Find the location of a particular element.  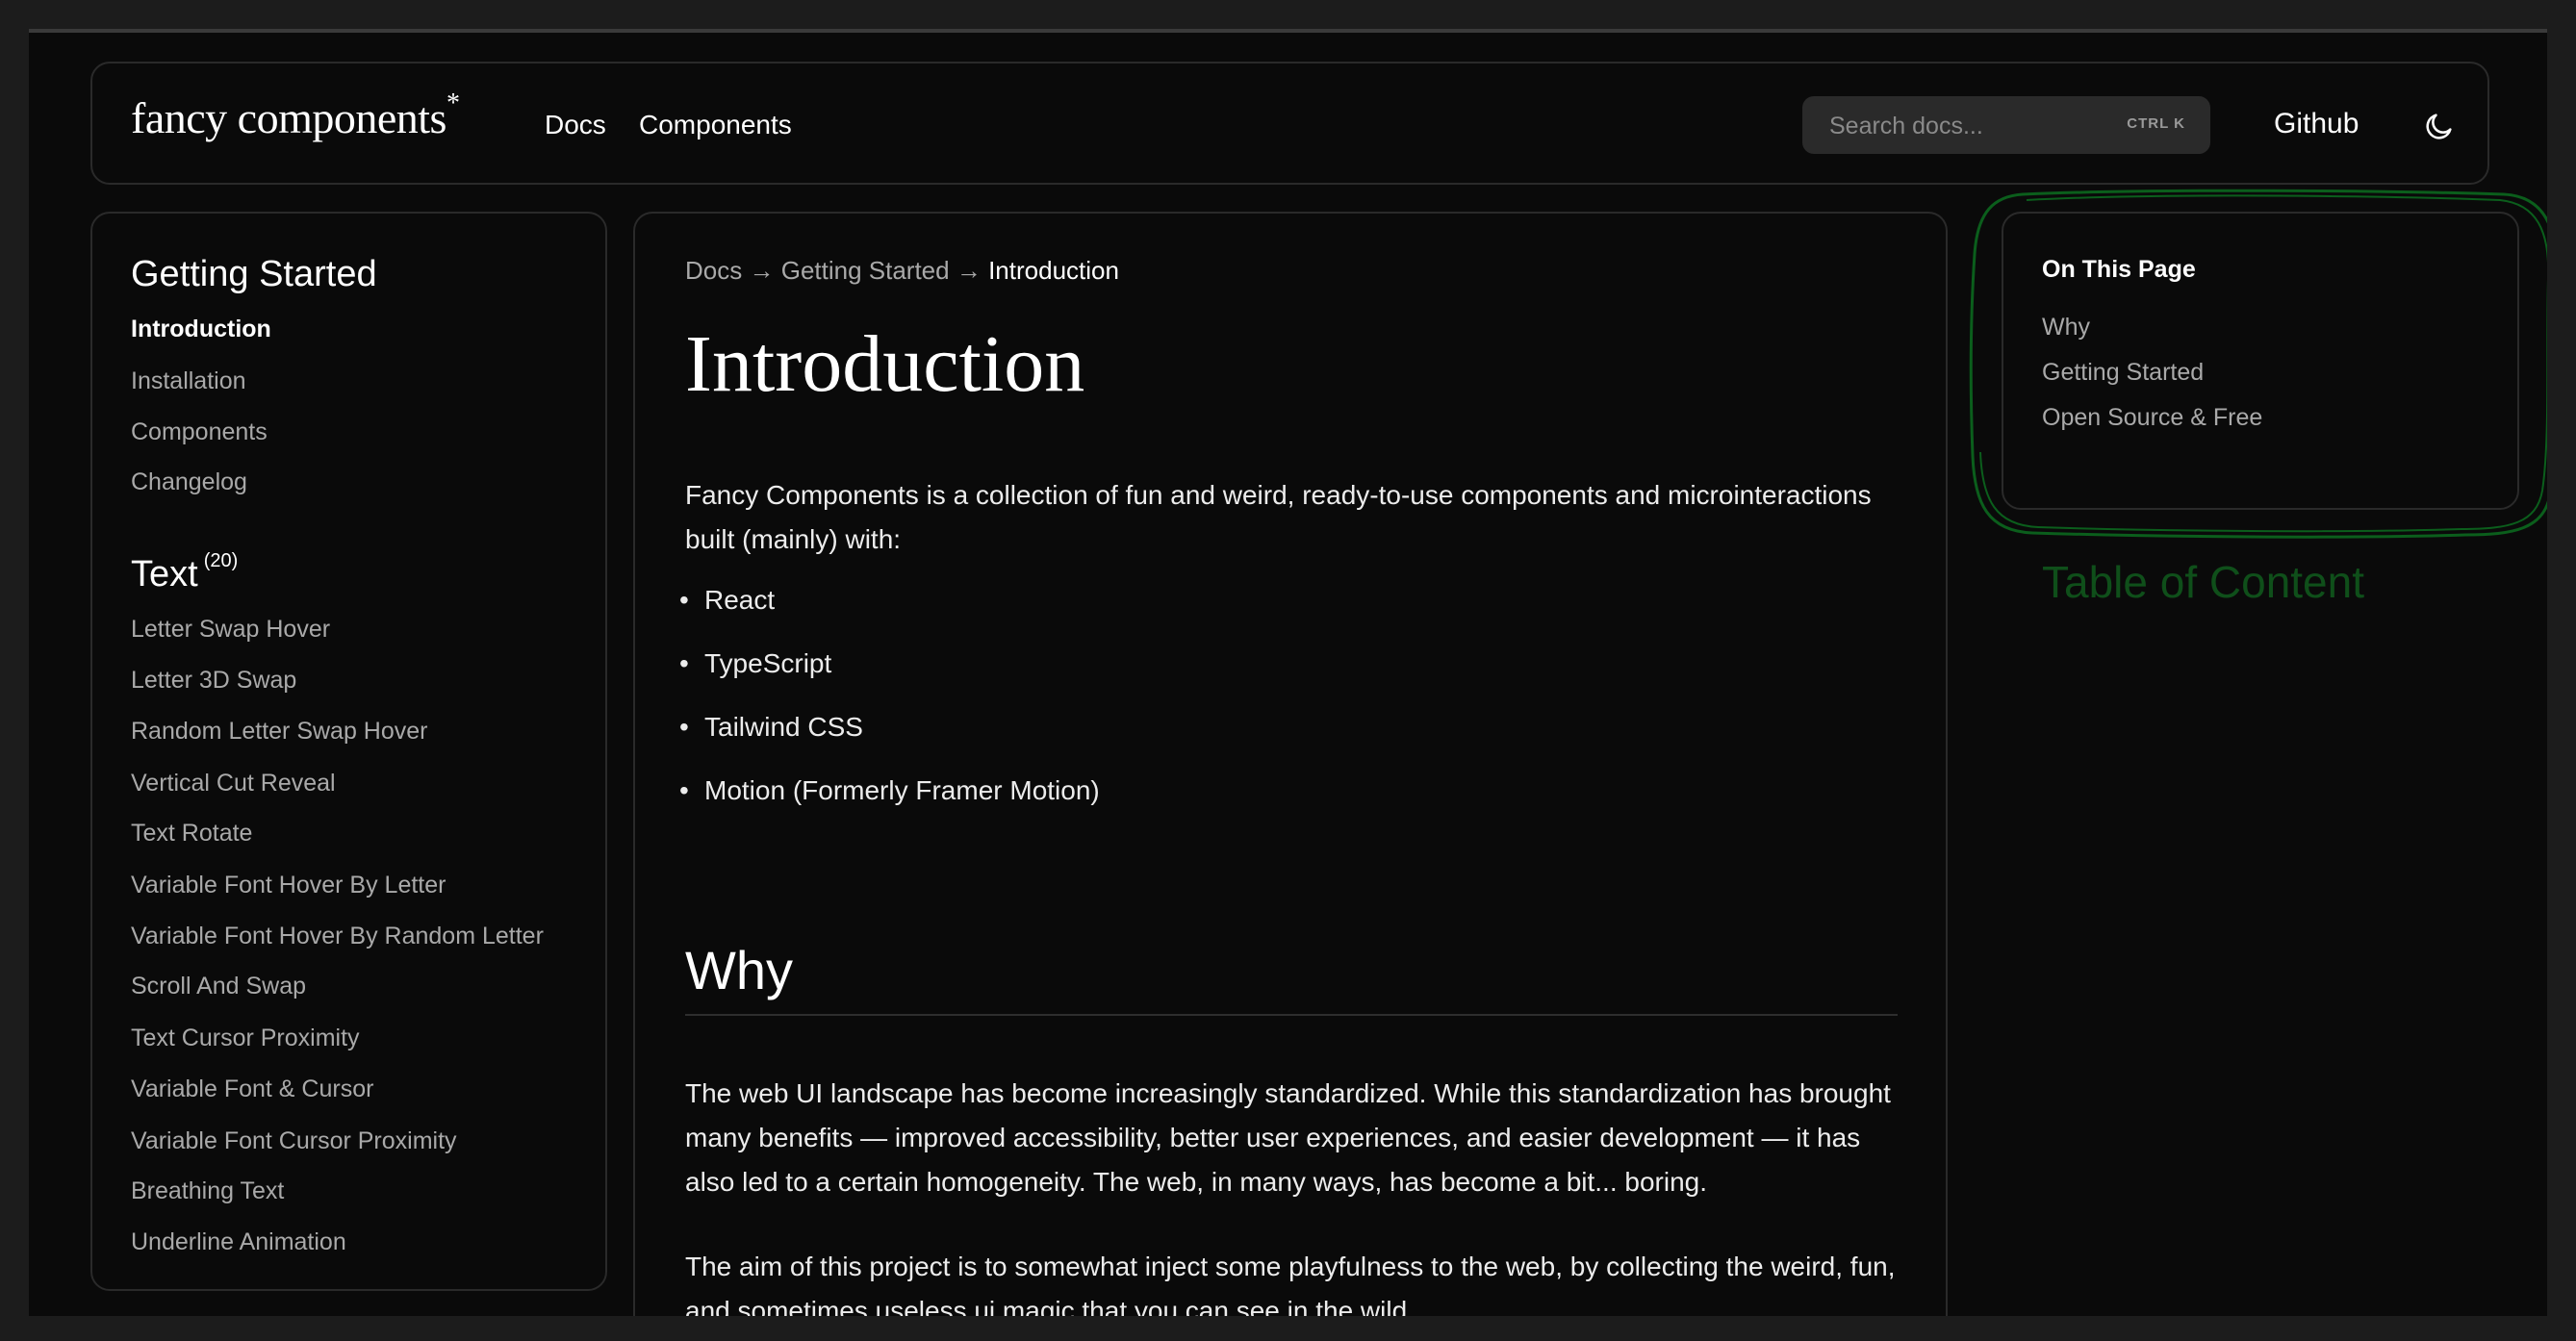

sidebar-heading-getting-started: Getting Started is located at coordinates (254, 274).